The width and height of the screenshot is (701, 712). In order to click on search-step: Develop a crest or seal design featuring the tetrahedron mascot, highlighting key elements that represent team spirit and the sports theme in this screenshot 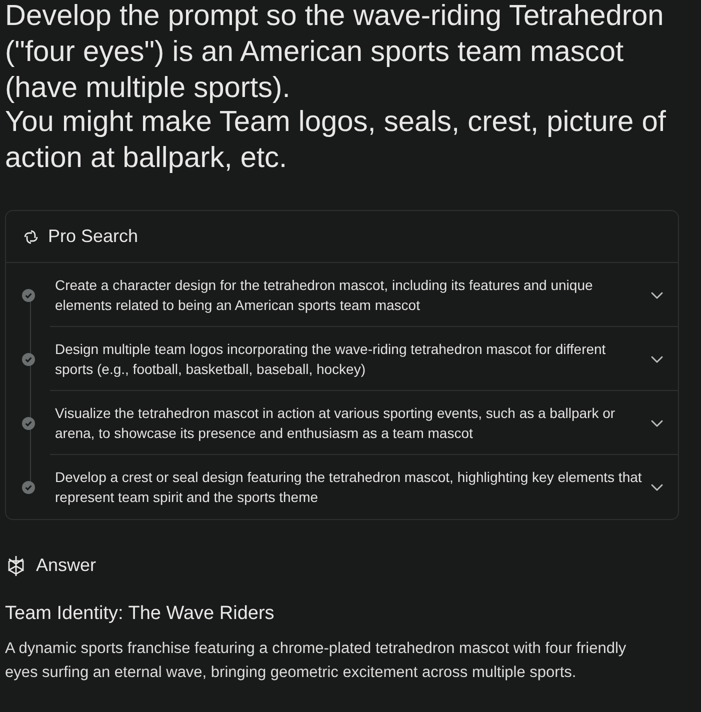, I will do `click(364, 487)`.